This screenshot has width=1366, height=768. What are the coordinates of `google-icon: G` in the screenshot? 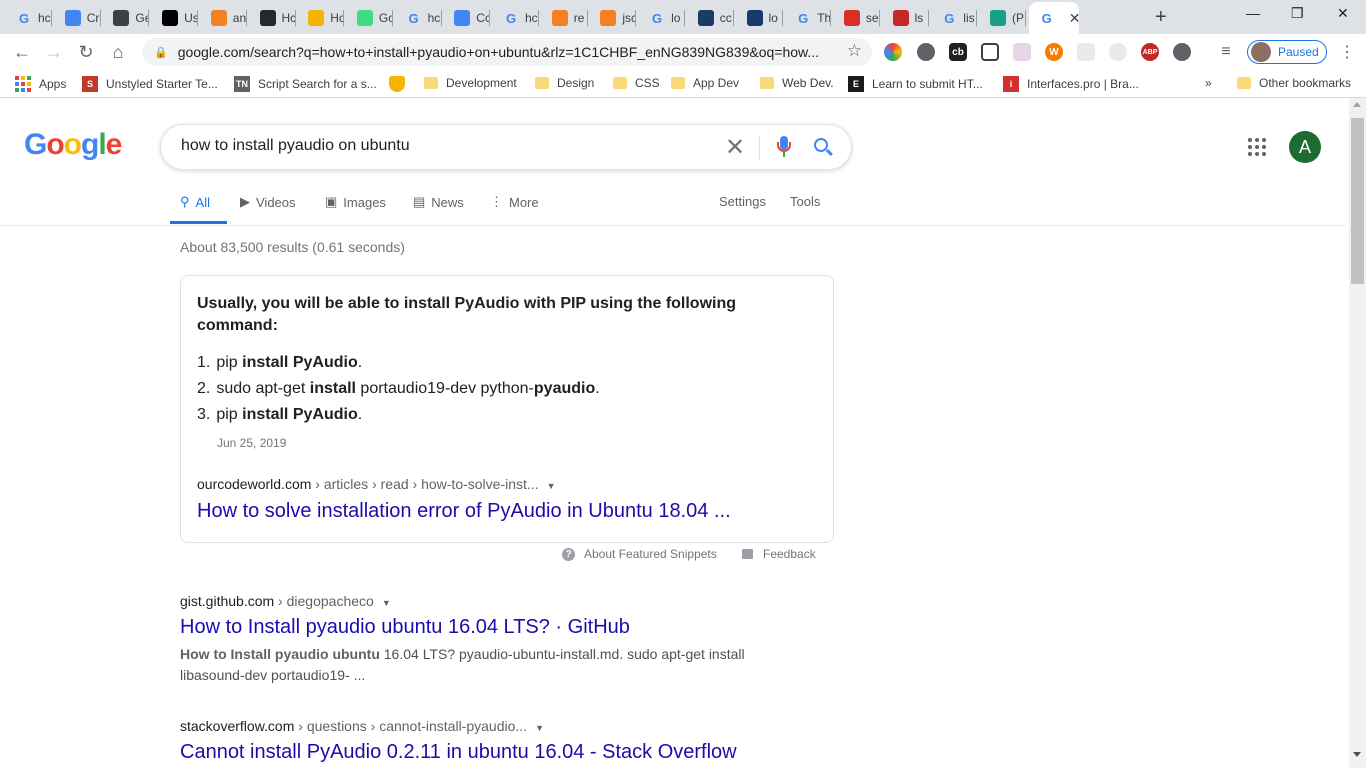 It's located at (949, 18).